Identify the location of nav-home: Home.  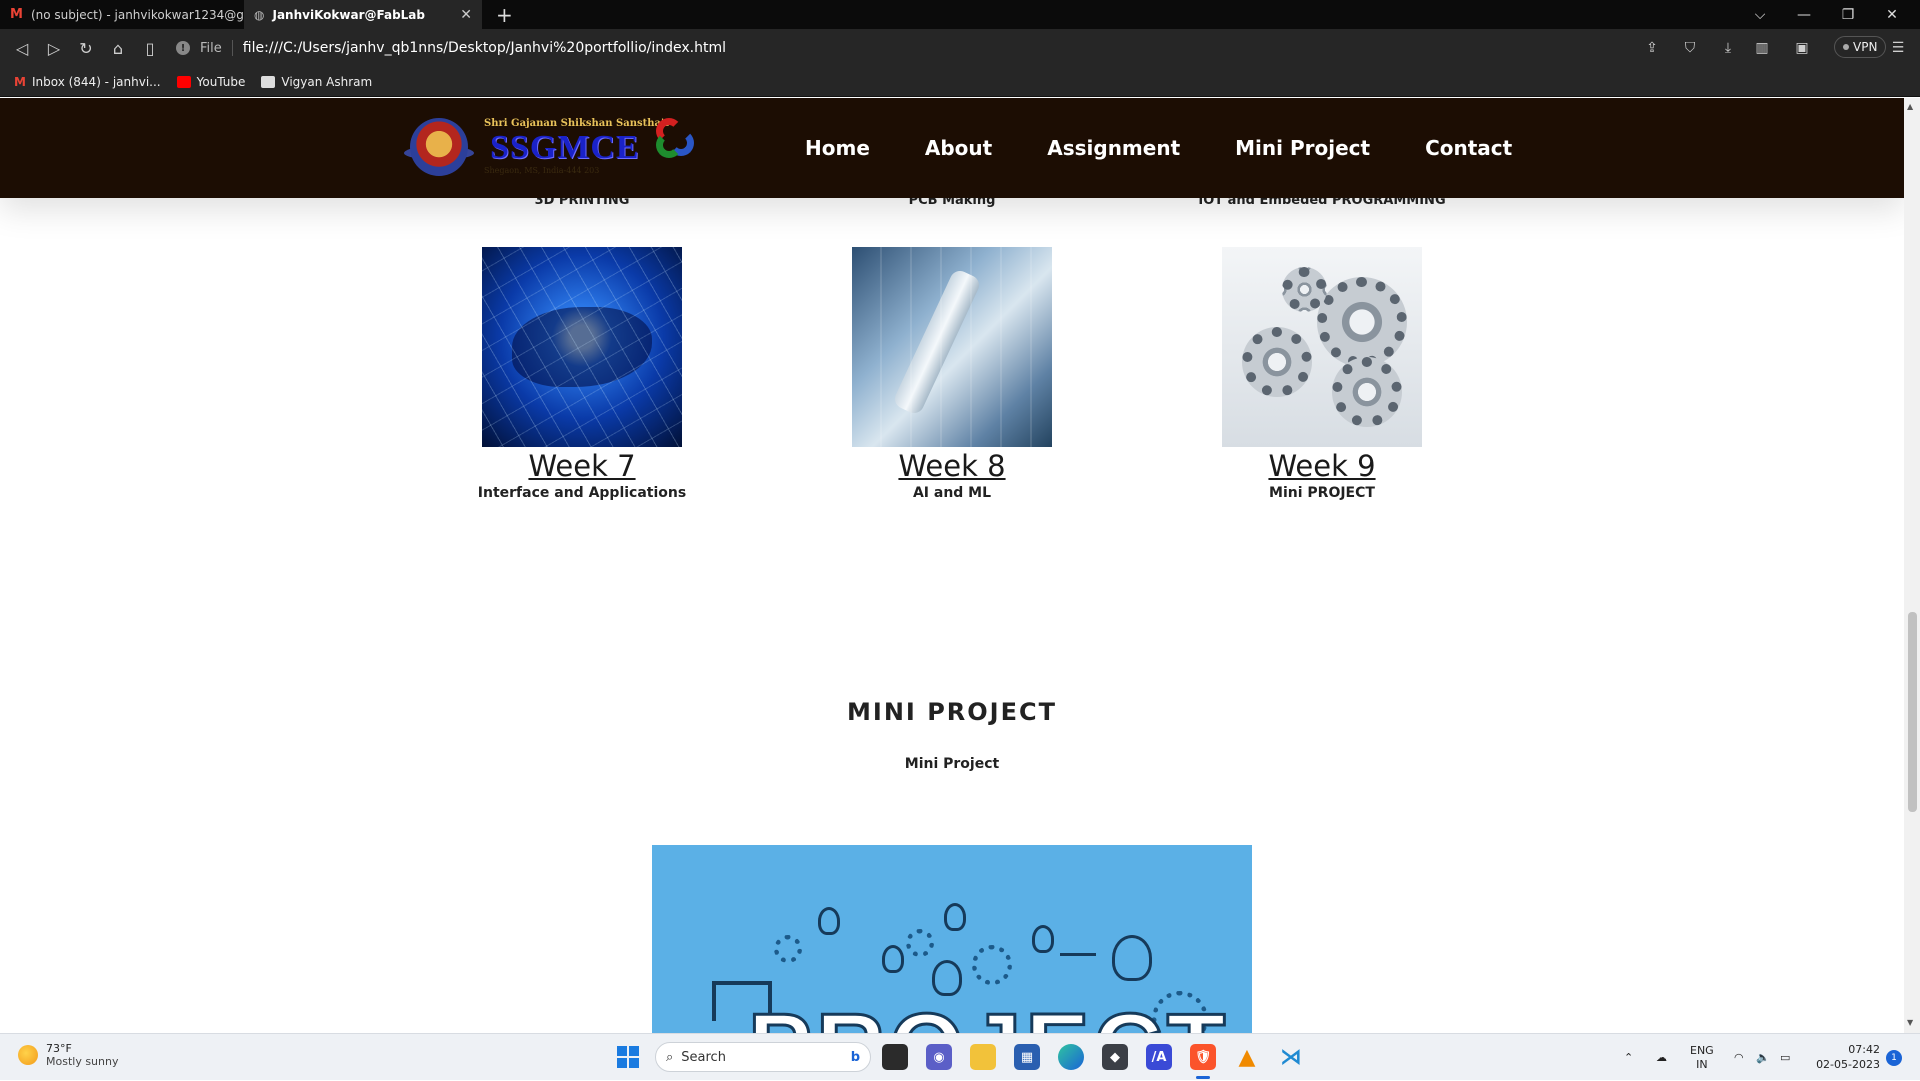
(837, 148).